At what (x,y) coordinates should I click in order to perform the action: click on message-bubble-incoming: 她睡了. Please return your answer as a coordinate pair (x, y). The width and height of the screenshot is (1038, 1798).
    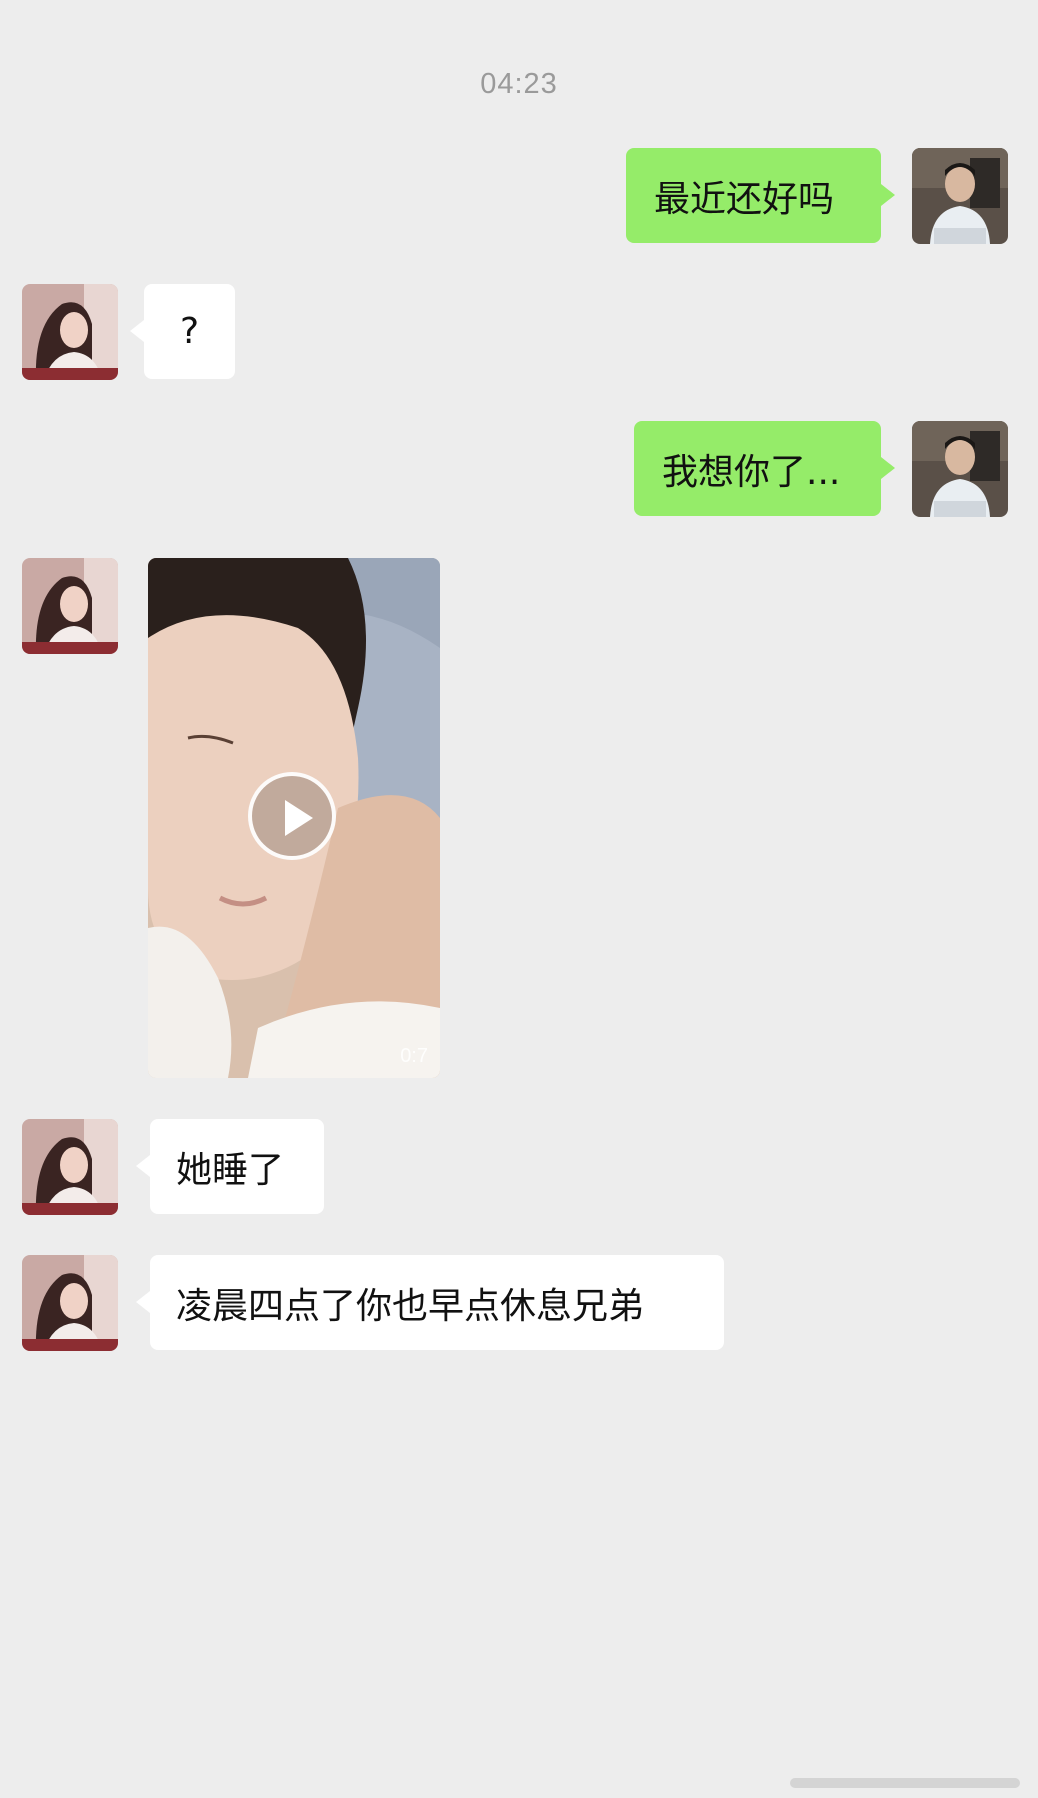
    Looking at the image, I should click on (230, 1166).